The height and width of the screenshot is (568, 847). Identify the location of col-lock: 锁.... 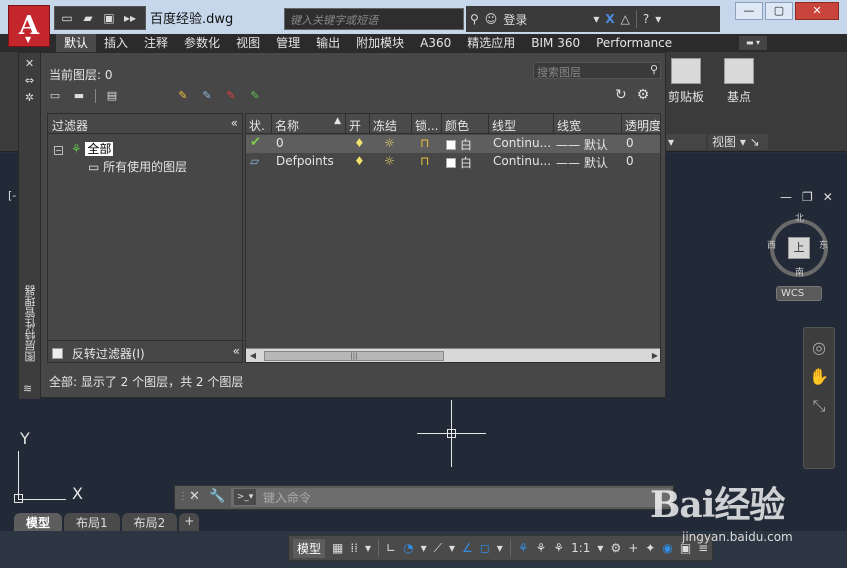
(427, 124).